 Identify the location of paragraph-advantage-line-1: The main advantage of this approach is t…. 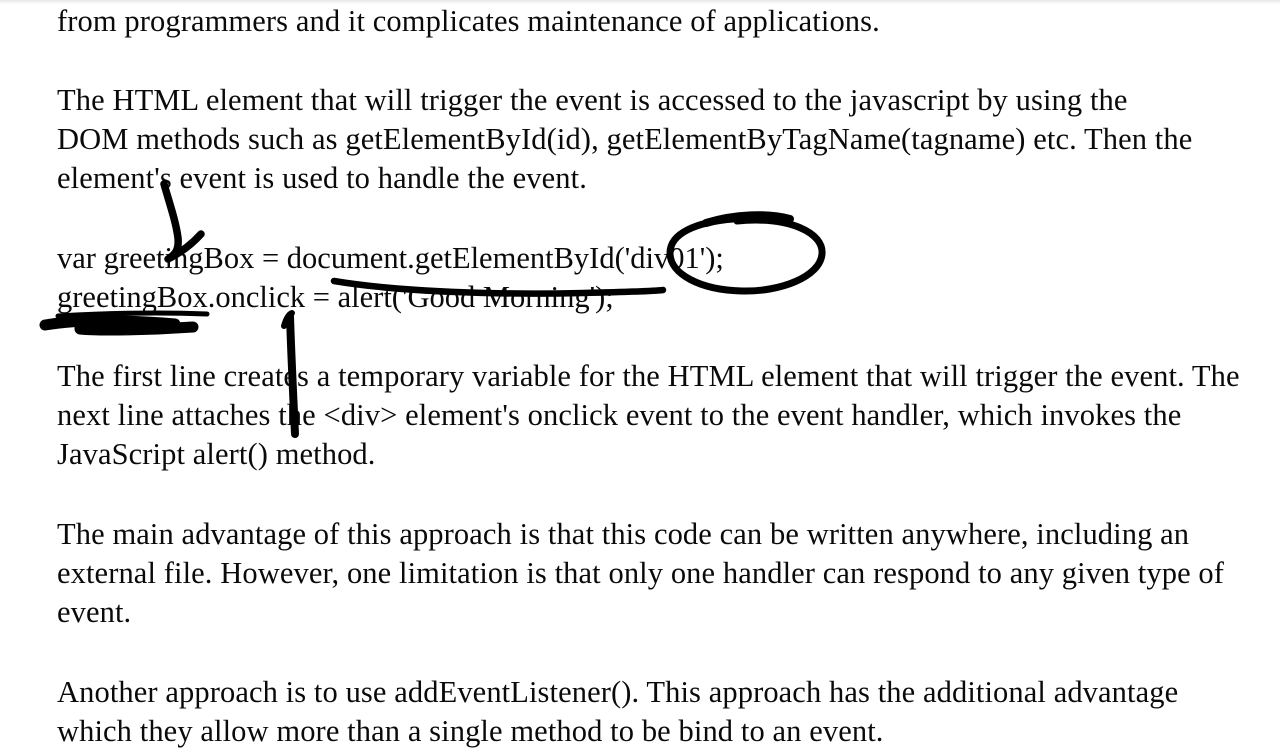
(623, 534).